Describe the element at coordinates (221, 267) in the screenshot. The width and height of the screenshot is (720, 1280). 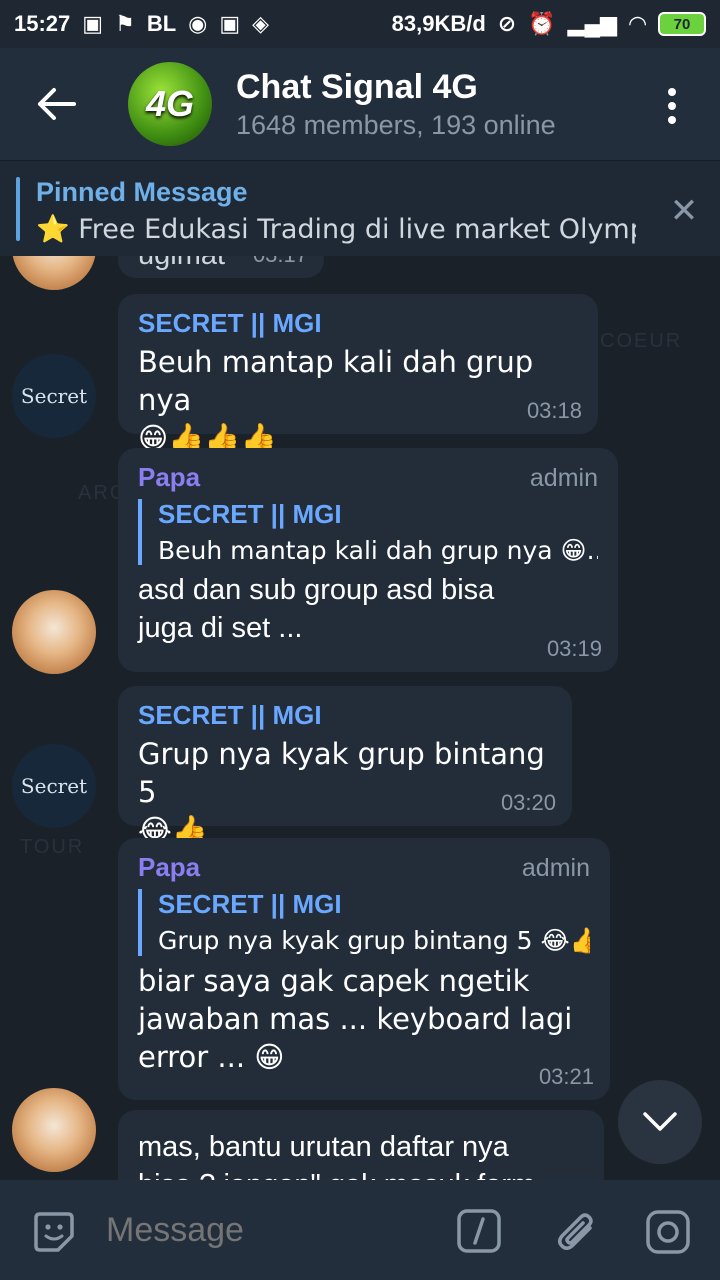
I see `message-bubble: ugimat 03:17` at that location.